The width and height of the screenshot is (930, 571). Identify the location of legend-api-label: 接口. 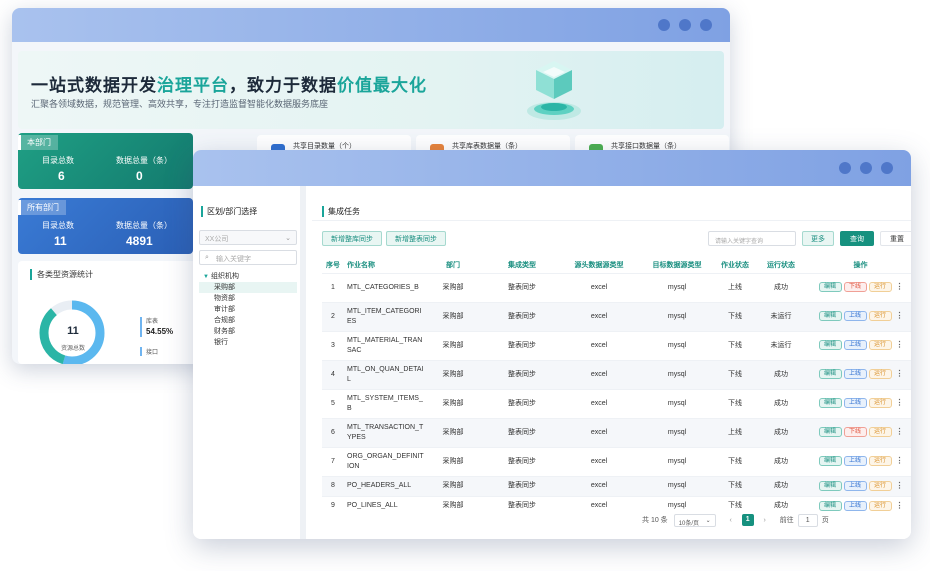
(149, 351).